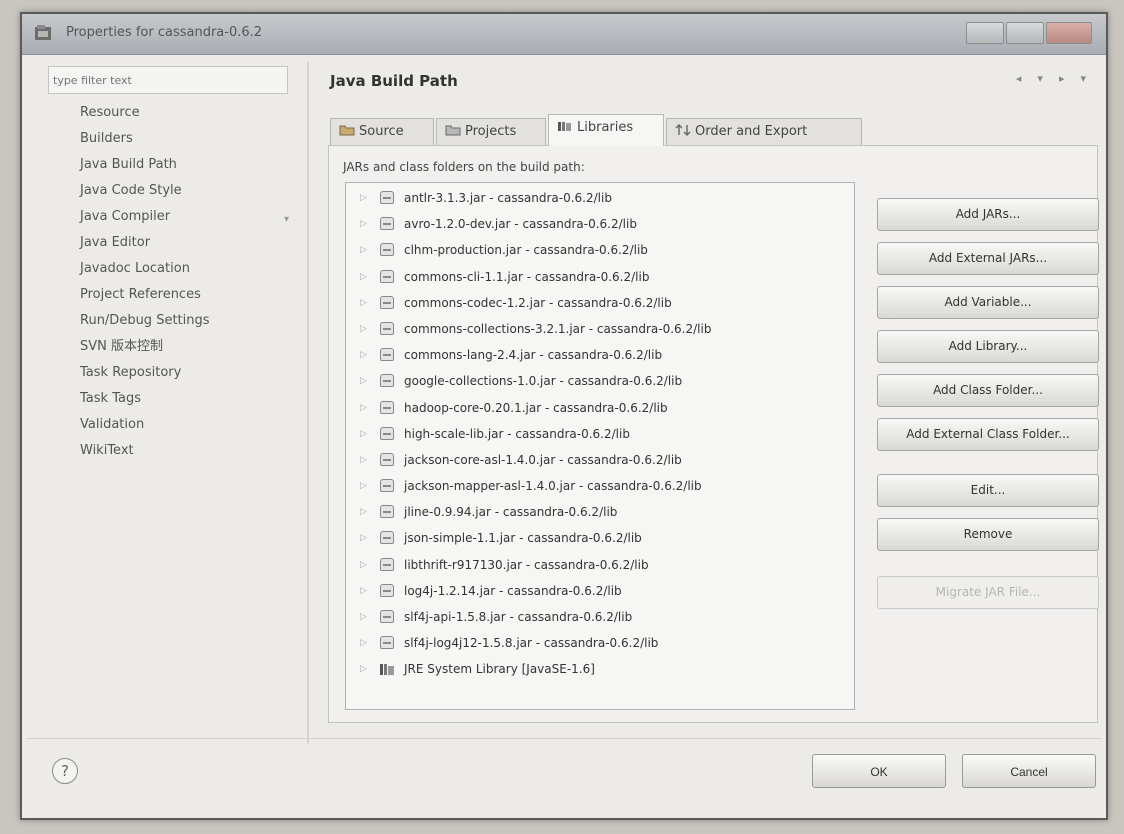  What do you see at coordinates (600, 198) in the screenshot?
I see `list-item: ▷ antlr-3.1.3.jar - cassandra-0.6.2/lib` at bounding box center [600, 198].